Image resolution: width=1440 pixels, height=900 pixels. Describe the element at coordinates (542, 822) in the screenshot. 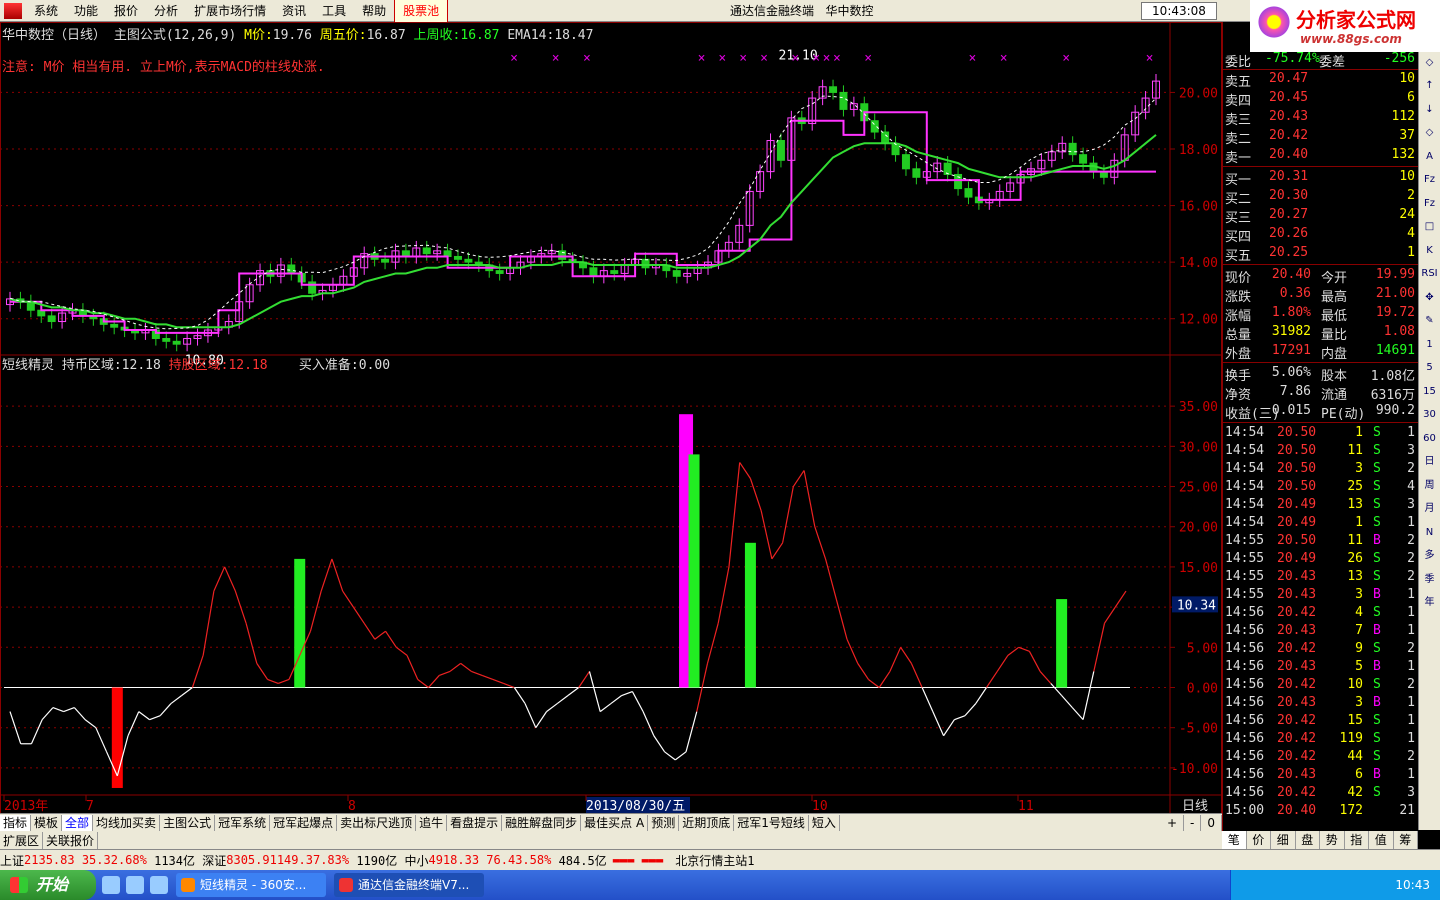

I see `tab-indicator: 融胜解盘同步` at that location.